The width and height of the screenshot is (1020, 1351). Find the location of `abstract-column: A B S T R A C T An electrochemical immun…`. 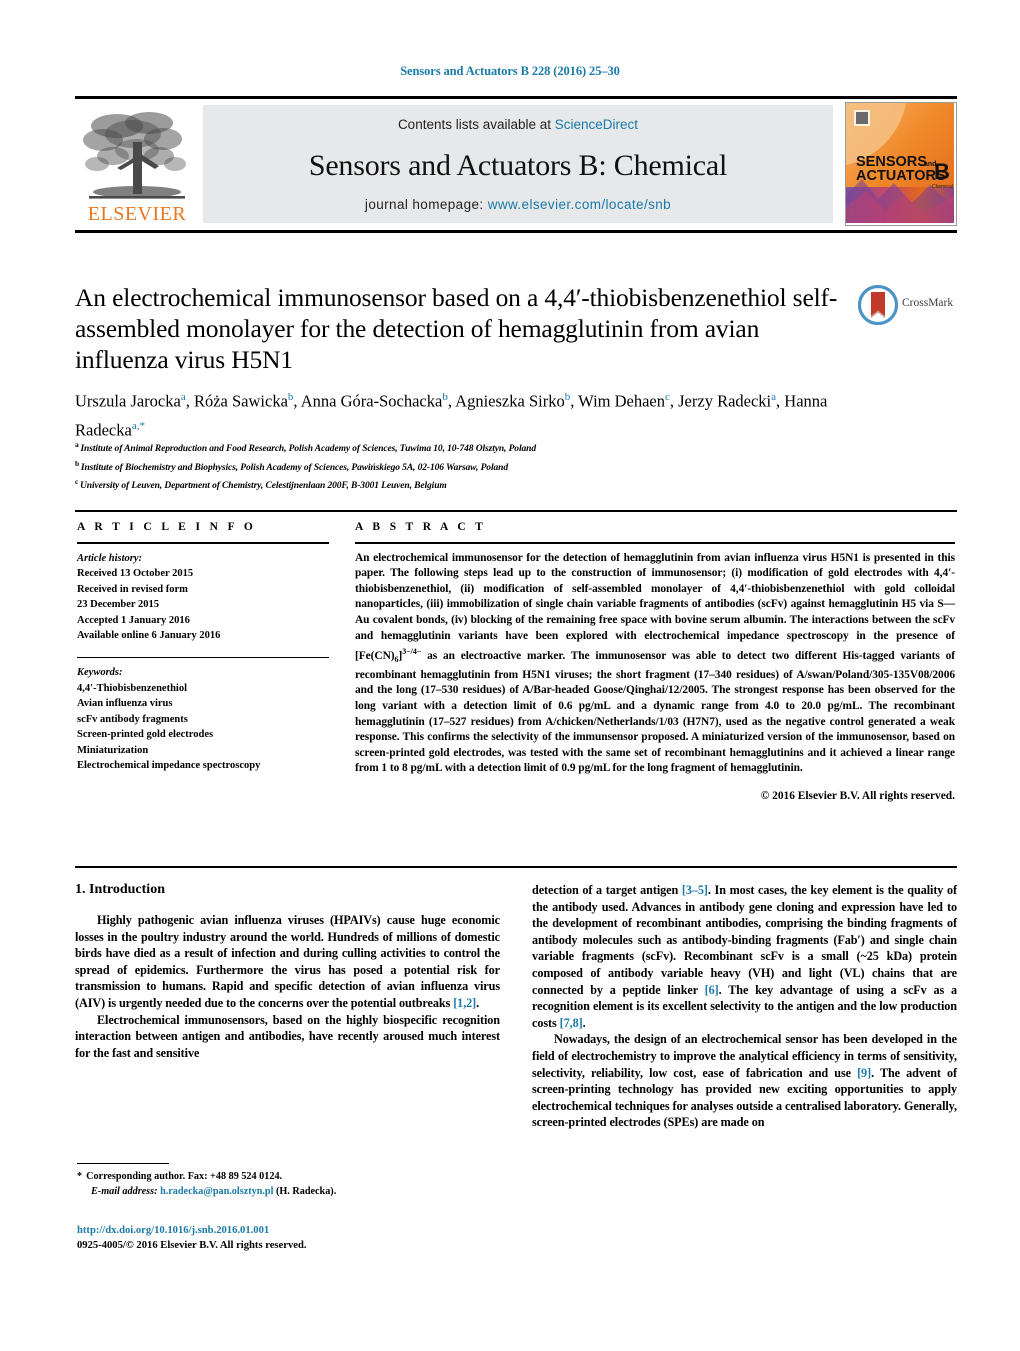

abstract-column: A B S T R A C T An electrochemical immun… is located at coordinates (655, 661).